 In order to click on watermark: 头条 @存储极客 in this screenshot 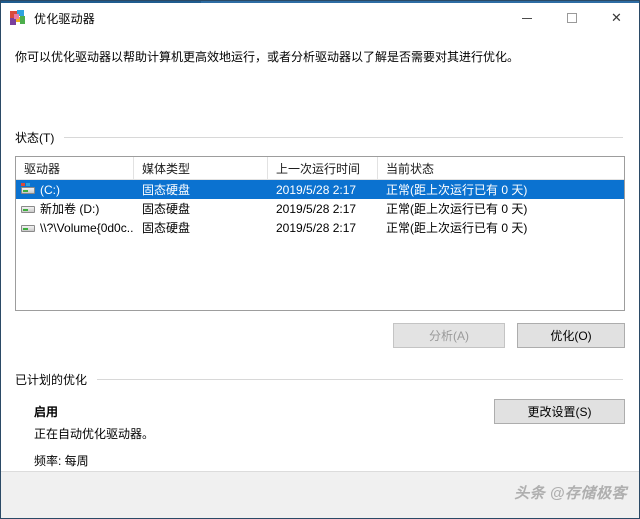, I will do `click(570, 493)`.